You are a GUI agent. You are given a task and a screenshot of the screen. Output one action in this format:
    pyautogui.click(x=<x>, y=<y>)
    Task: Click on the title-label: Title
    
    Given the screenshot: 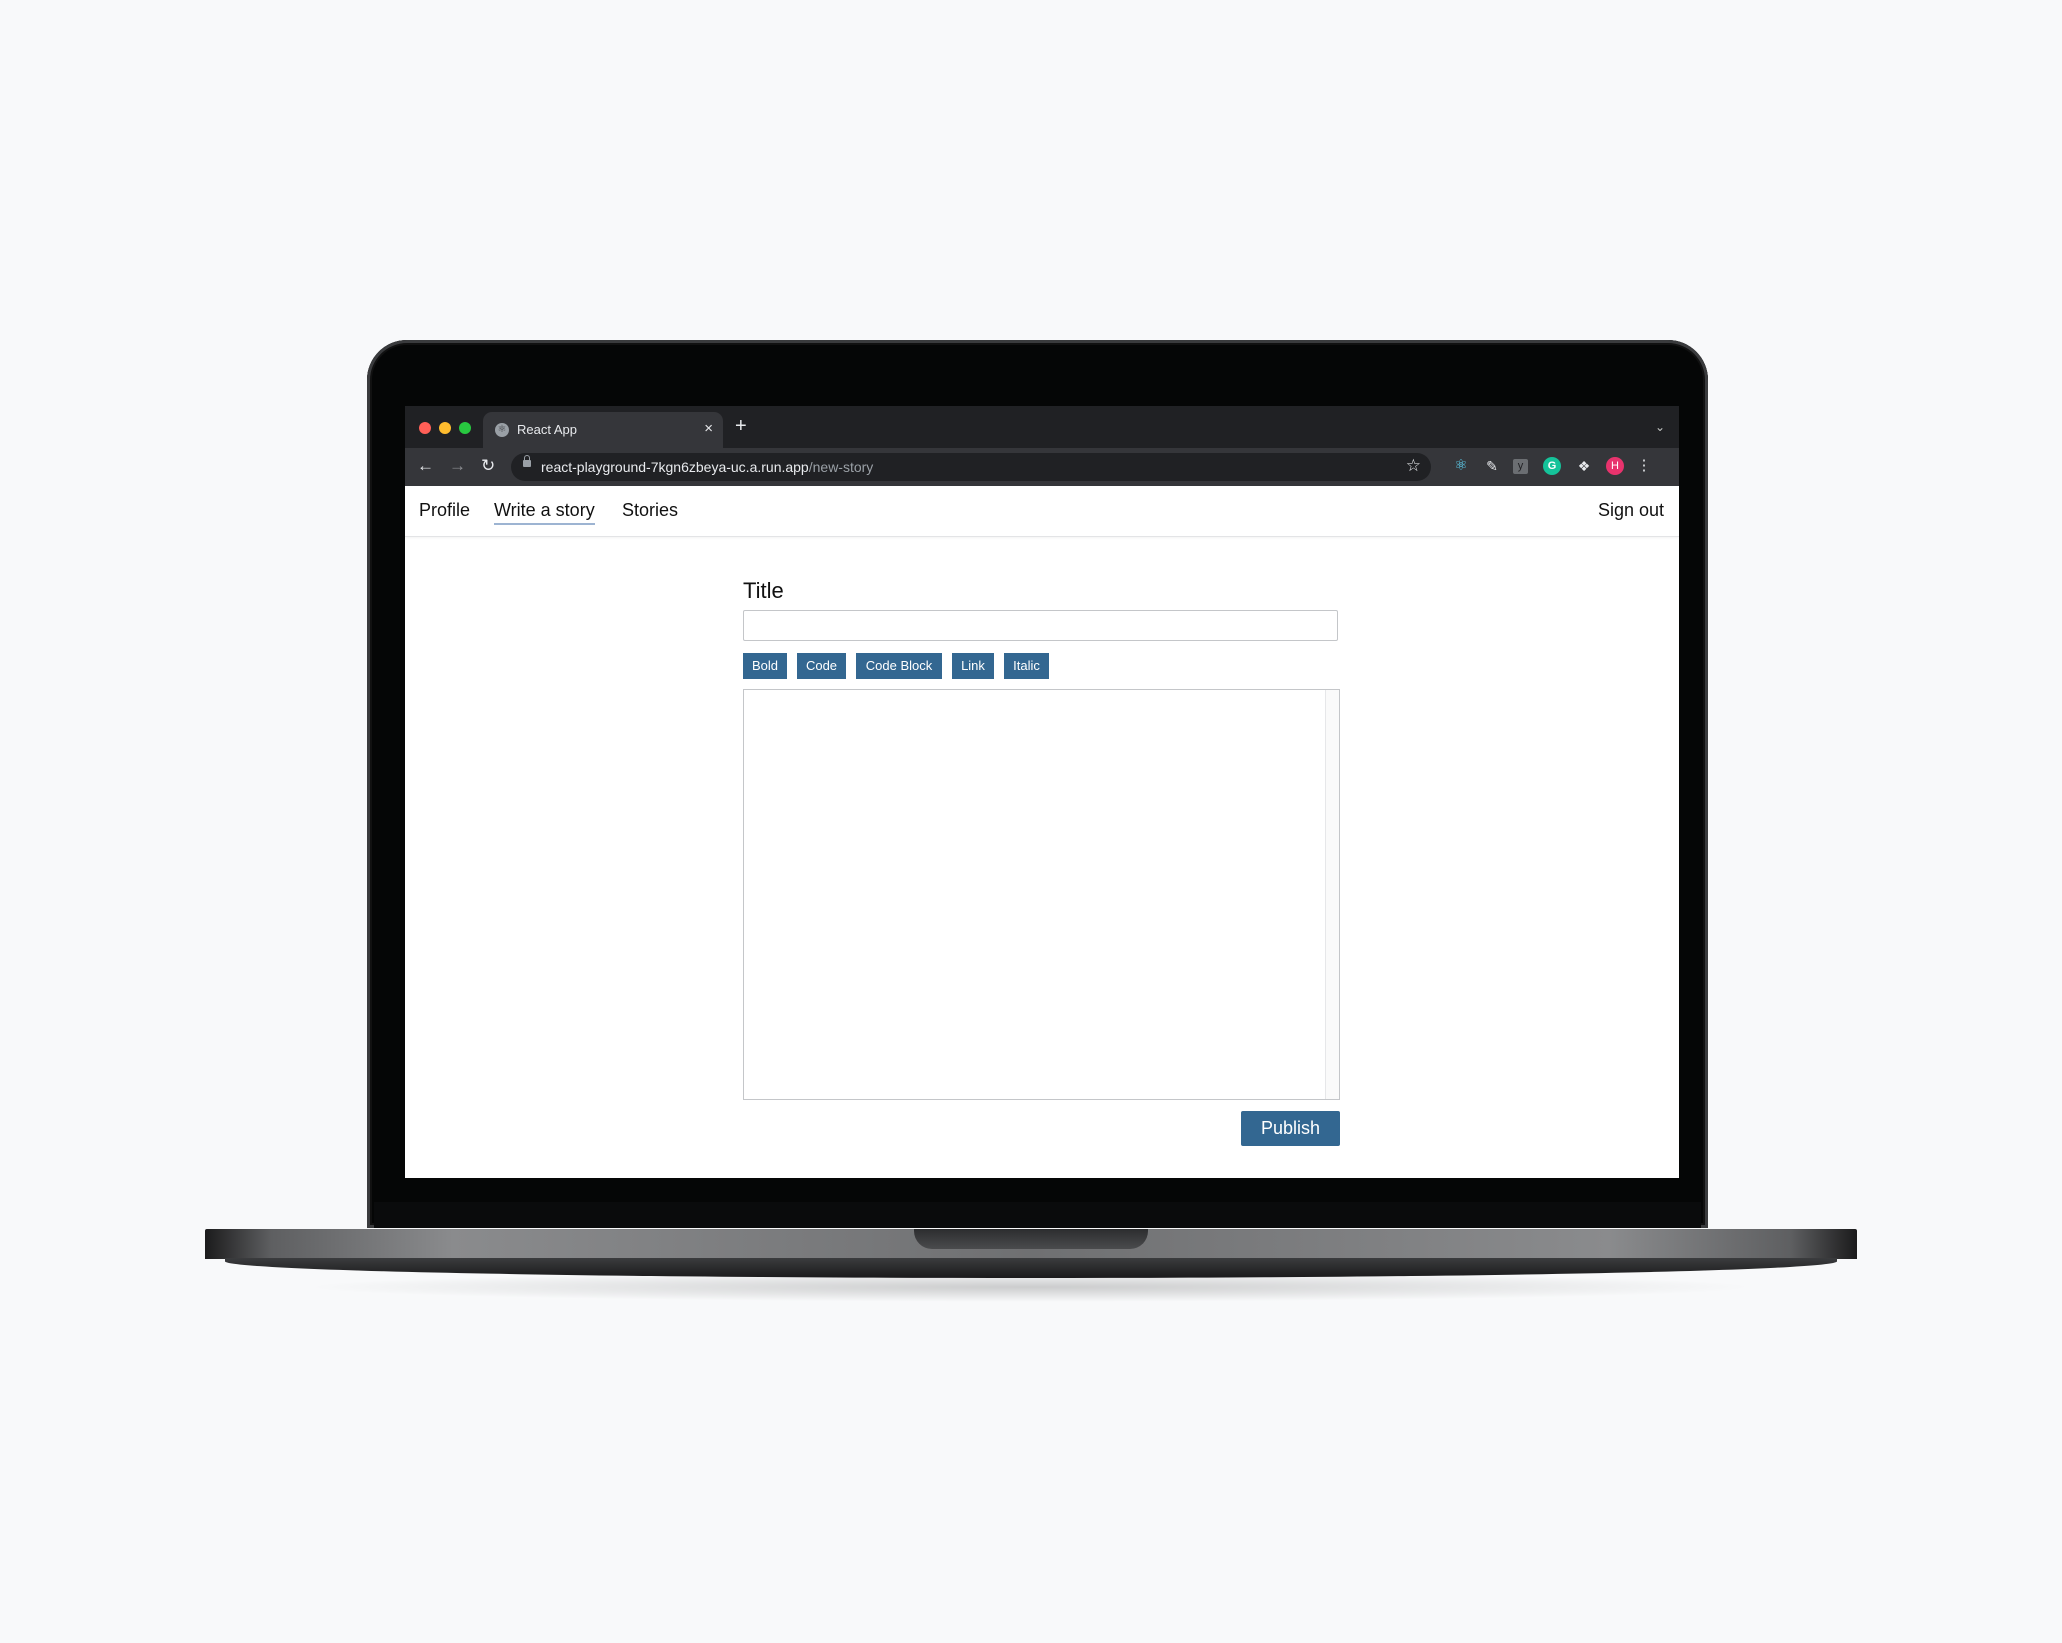 What is the action you would take?
    pyautogui.click(x=763, y=590)
    